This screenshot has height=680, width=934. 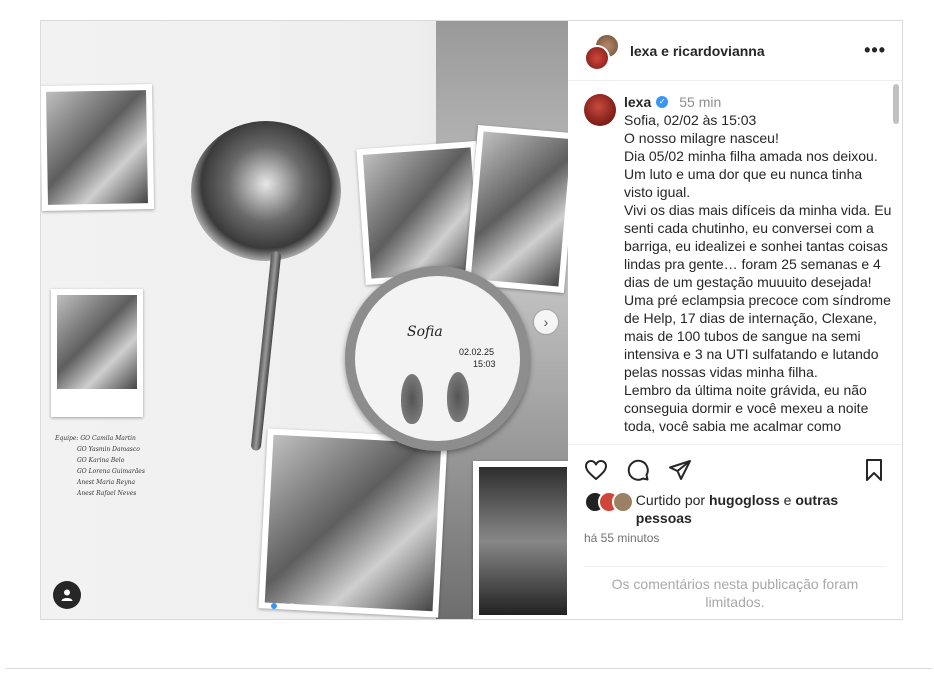 What do you see at coordinates (469, 668) in the screenshot?
I see `page-divider` at bounding box center [469, 668].